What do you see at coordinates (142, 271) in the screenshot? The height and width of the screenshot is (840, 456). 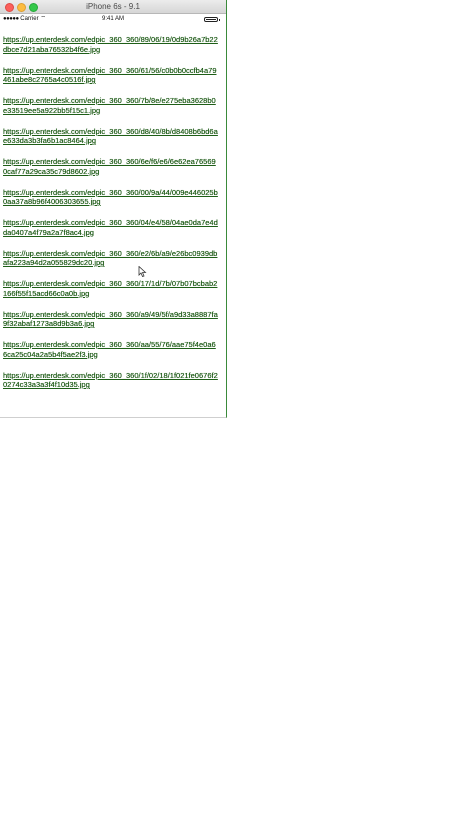 I see `mouse-cursor-icon` at bounding box center [142, 271].